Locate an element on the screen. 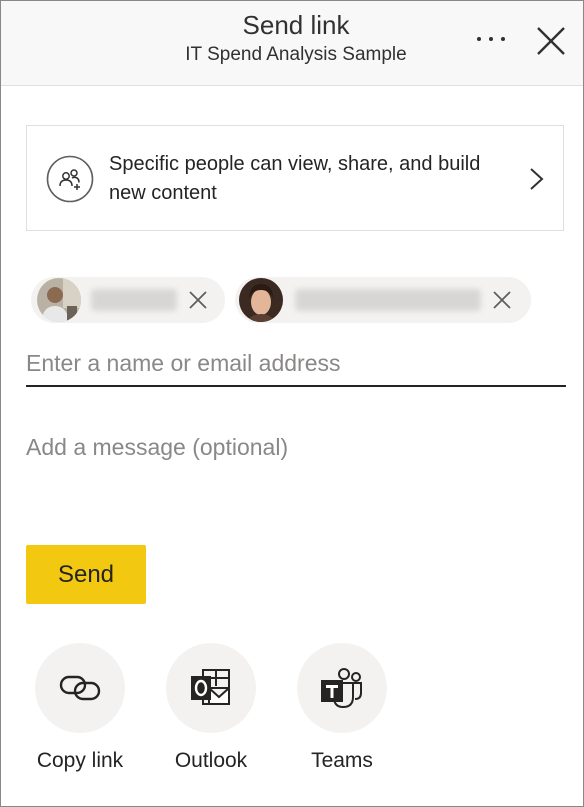 The image size is (584, 807). more-options-button is located at coordinates (491, 39).